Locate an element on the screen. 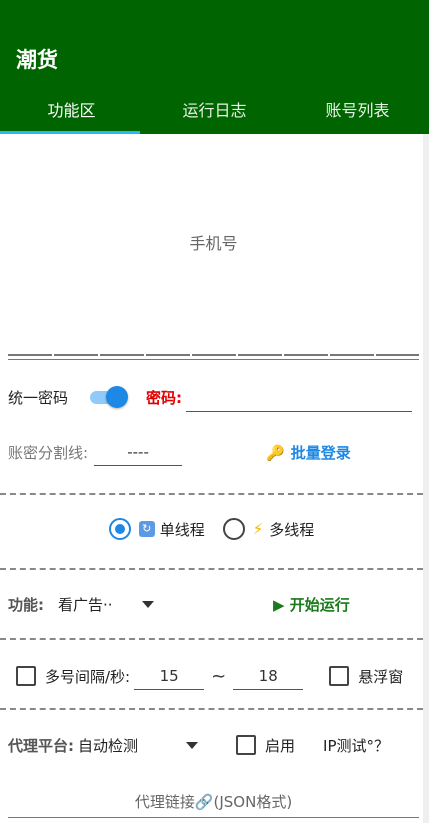 The image size is (429, 823). app-title: 潮货 is located at coordinates (37, 60).